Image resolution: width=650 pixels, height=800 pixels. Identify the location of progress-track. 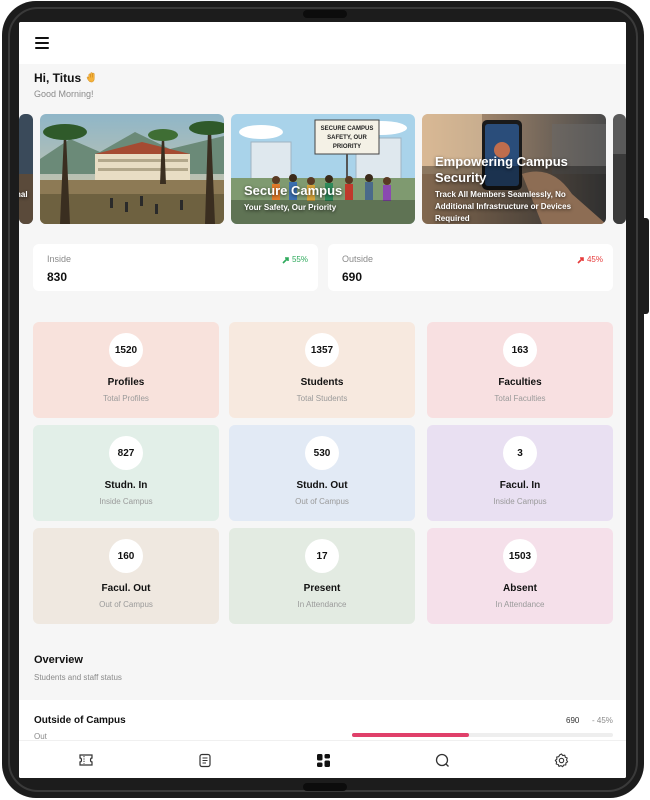
(482, 735).